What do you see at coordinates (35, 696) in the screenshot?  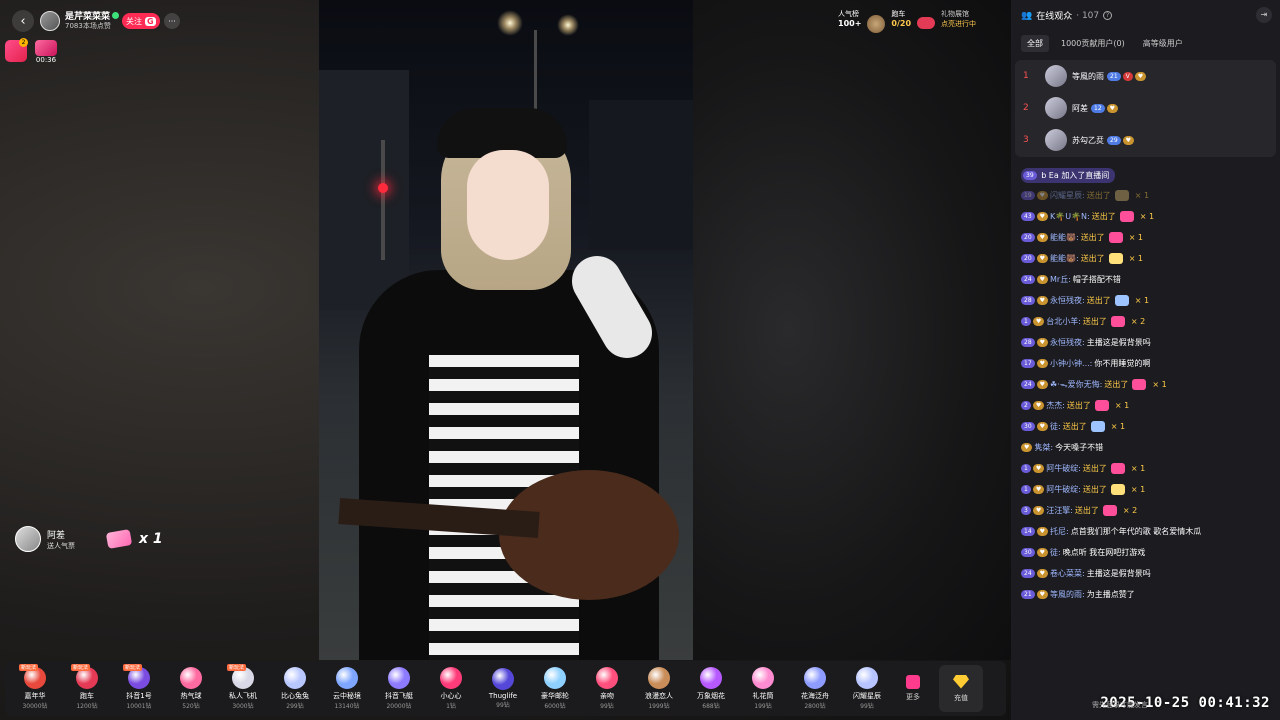 I see `gift-name: 嘉年华` at bounding box center [35, 696].